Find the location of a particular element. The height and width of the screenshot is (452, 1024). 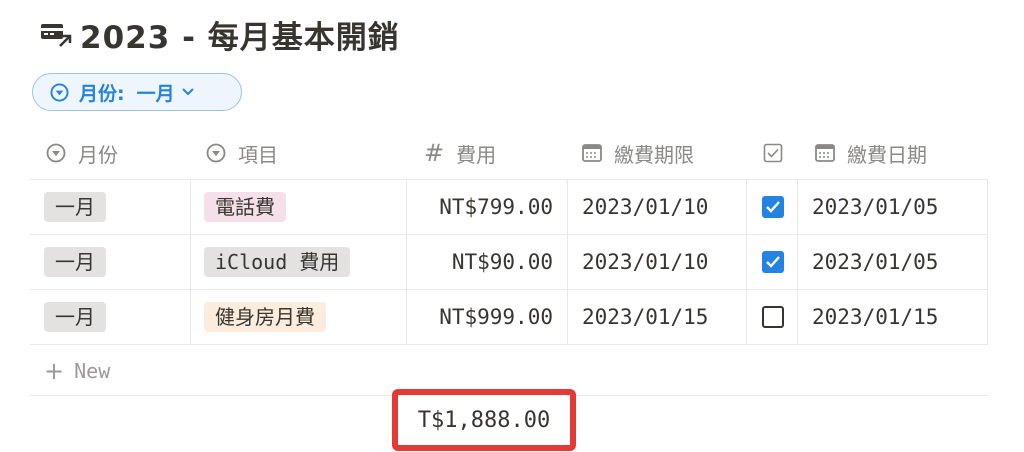

page-header: 2023 - 每月基本開銷 is located at coordinates (220, 34).